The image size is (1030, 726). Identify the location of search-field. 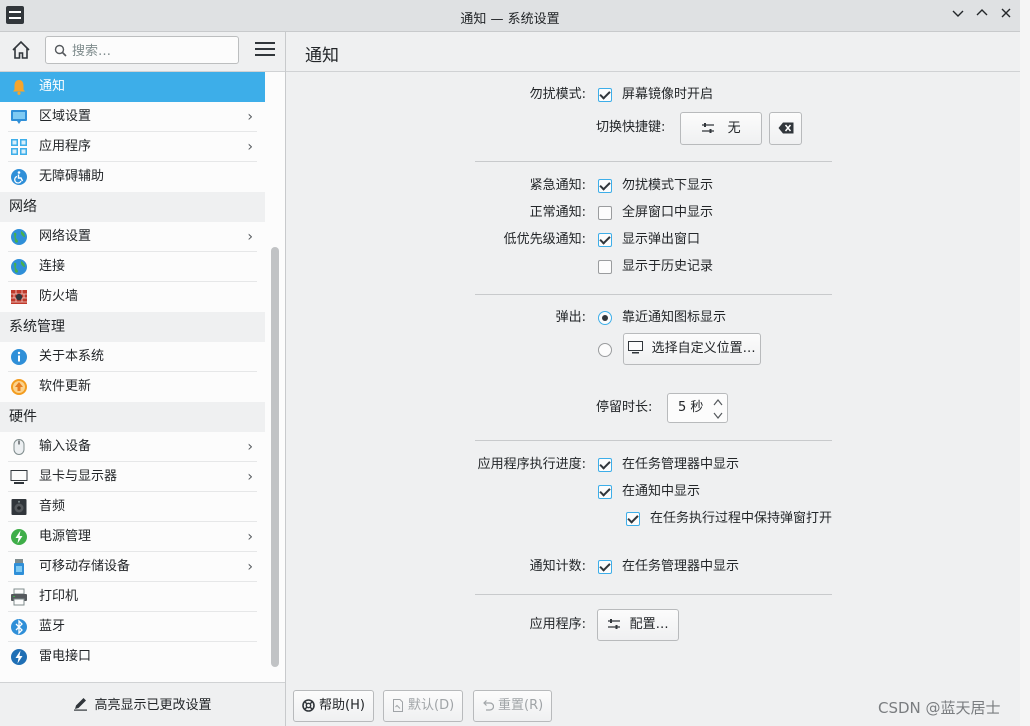
(142, 50).